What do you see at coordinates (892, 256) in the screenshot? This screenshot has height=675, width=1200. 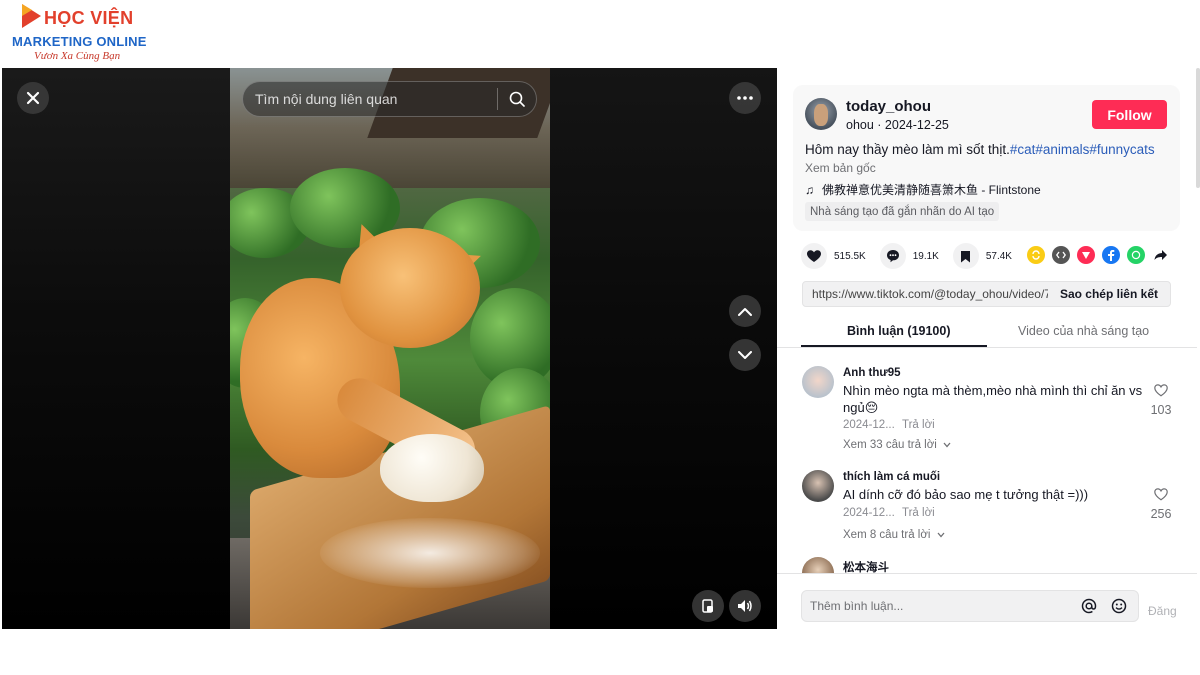 I see `comment-button` at bounding box center [892, 256].